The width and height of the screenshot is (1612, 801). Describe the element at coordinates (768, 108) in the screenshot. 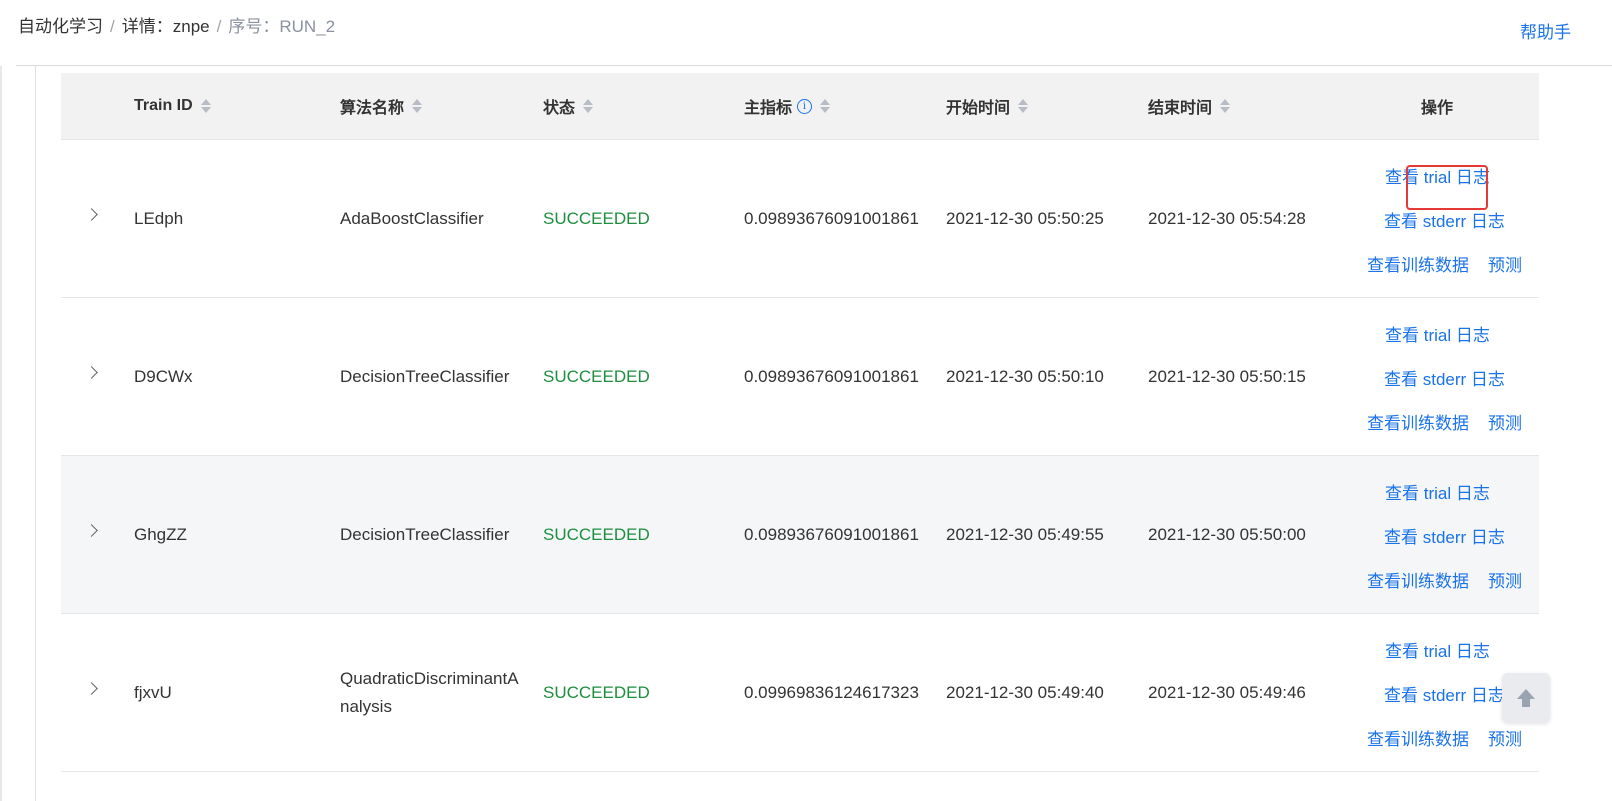

I see `column-header-label: 主指标` at that location.